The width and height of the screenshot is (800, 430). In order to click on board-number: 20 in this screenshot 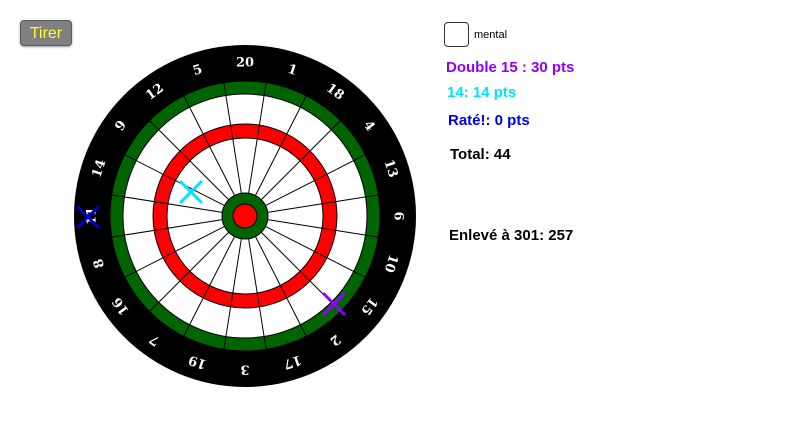, I will do `click(245, 63)`.